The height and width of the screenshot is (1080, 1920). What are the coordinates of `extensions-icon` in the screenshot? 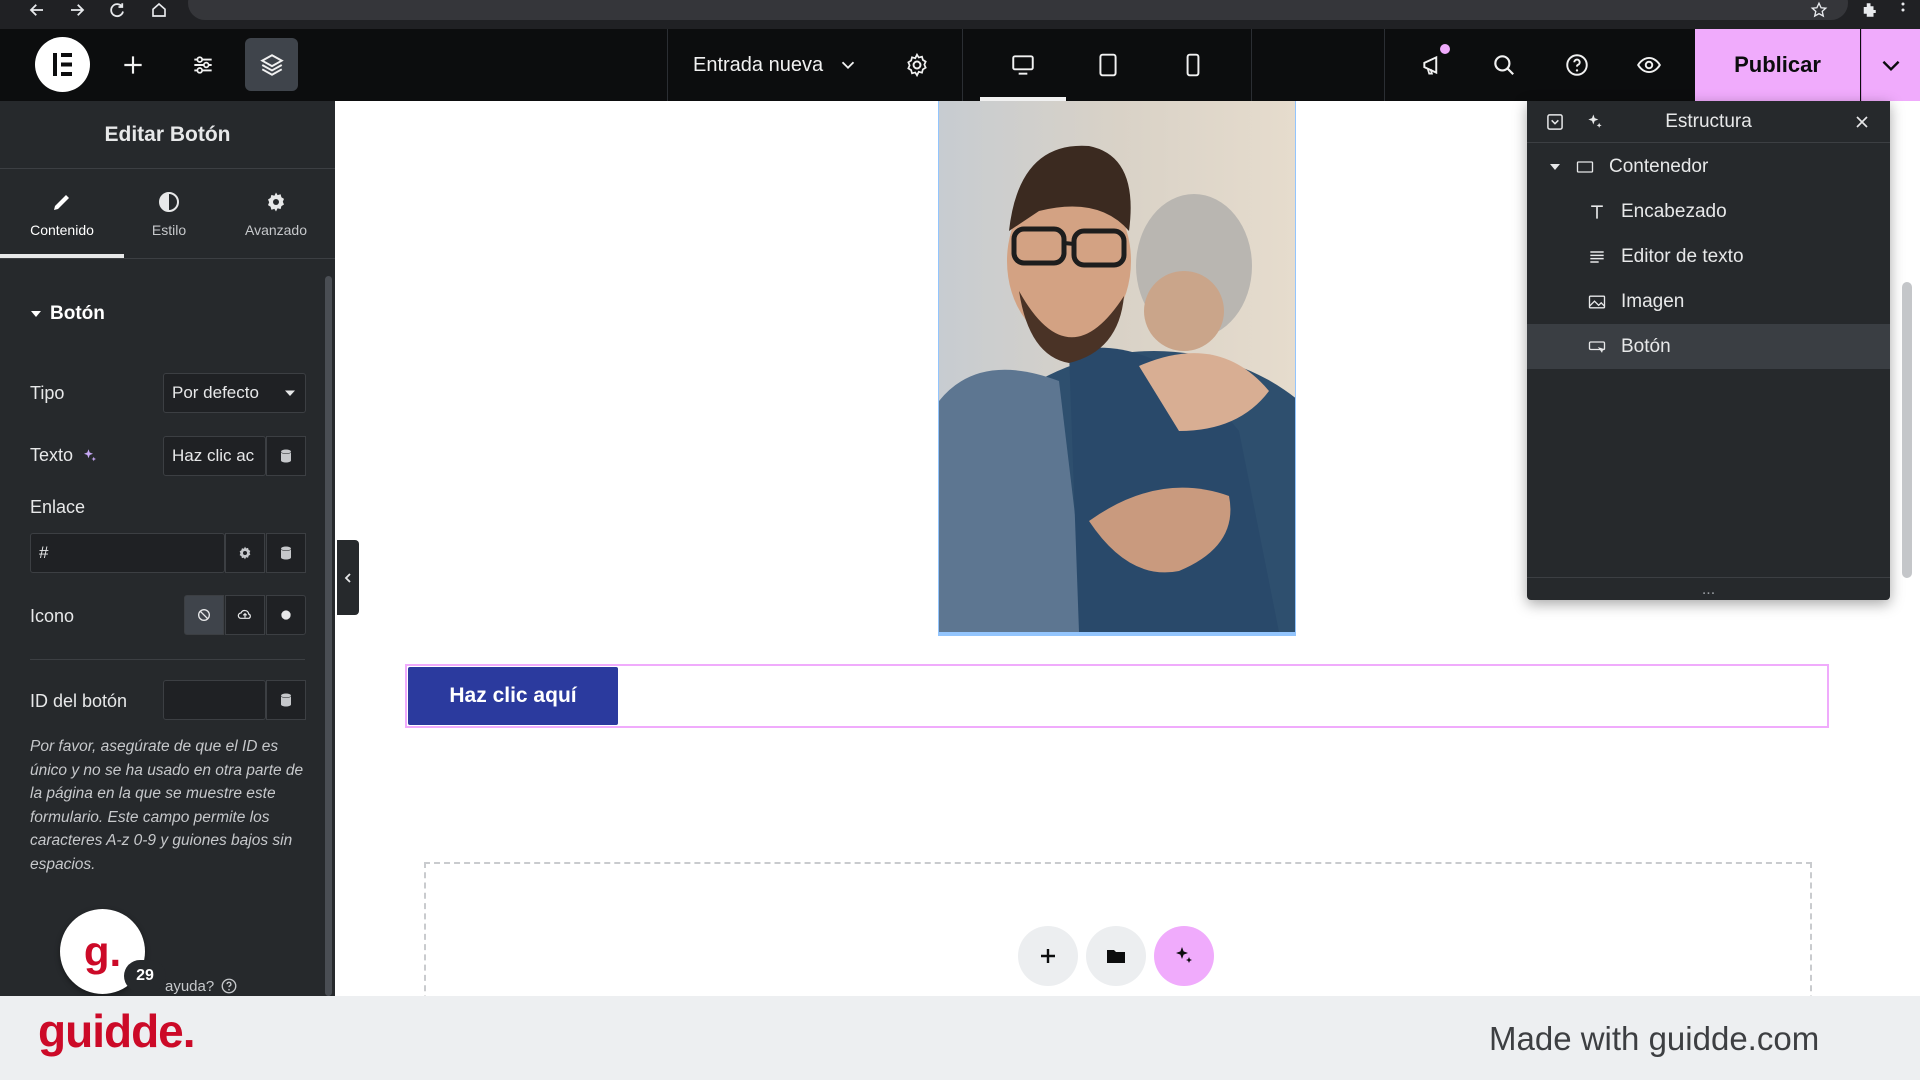 It's located at (1869, 10).